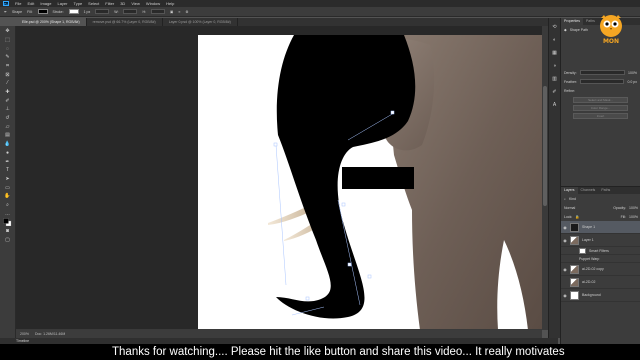  I want to click on watermark-text: MON, so click(611, 41).